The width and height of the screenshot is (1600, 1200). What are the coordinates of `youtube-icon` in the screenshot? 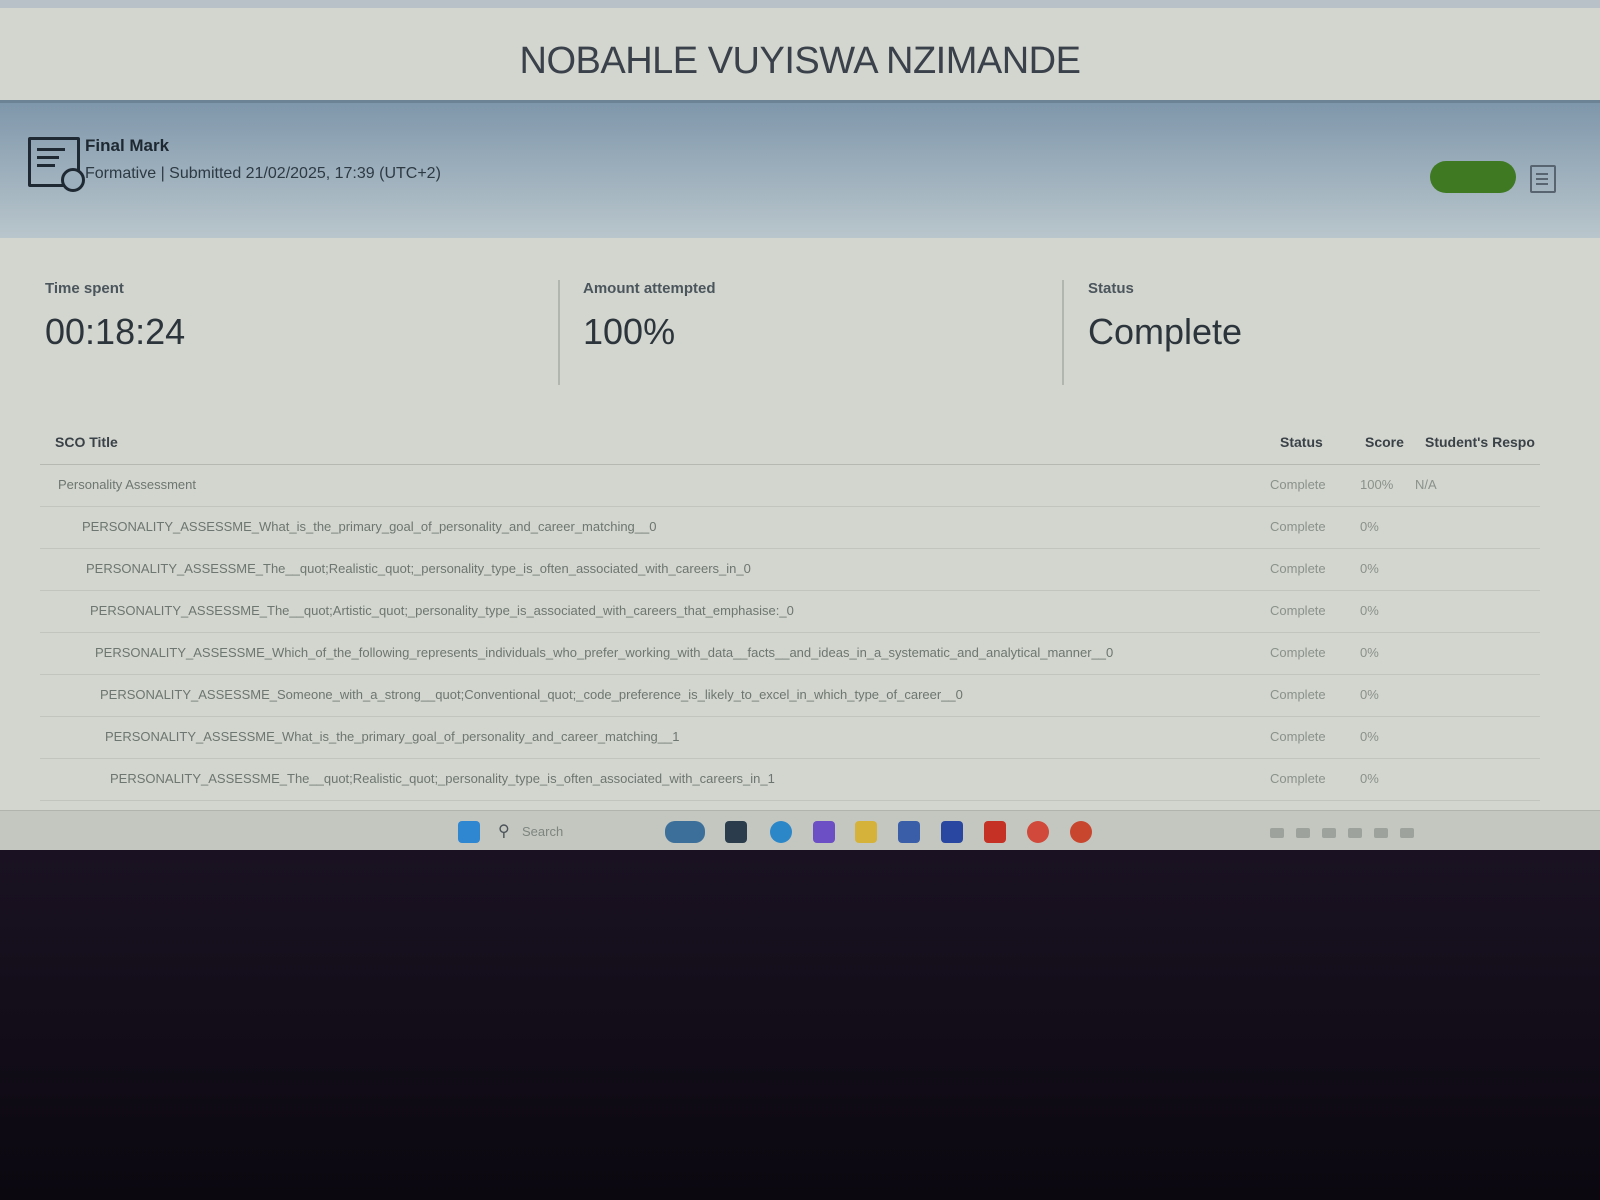 It's located at (995, 832).